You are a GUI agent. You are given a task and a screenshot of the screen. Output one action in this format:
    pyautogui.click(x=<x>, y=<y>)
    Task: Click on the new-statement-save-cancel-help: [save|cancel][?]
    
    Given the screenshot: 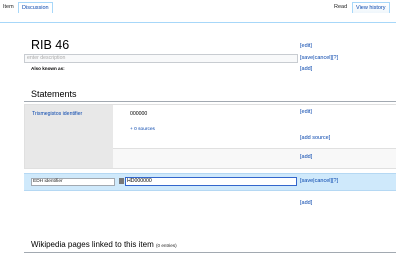 What is the action you would take?
    pyautogui.click(x=319, y=181)
    